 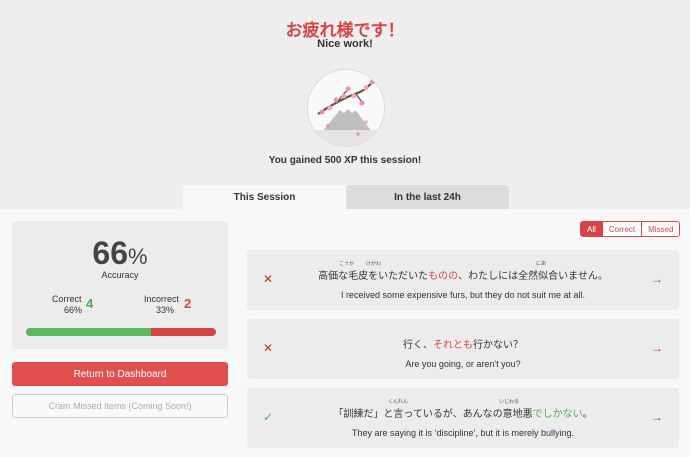 I want to click on japanese-sentence: 高価な毛皮をいただいたものの、わたしには全然似合いません。, so click(x=463, y=274).